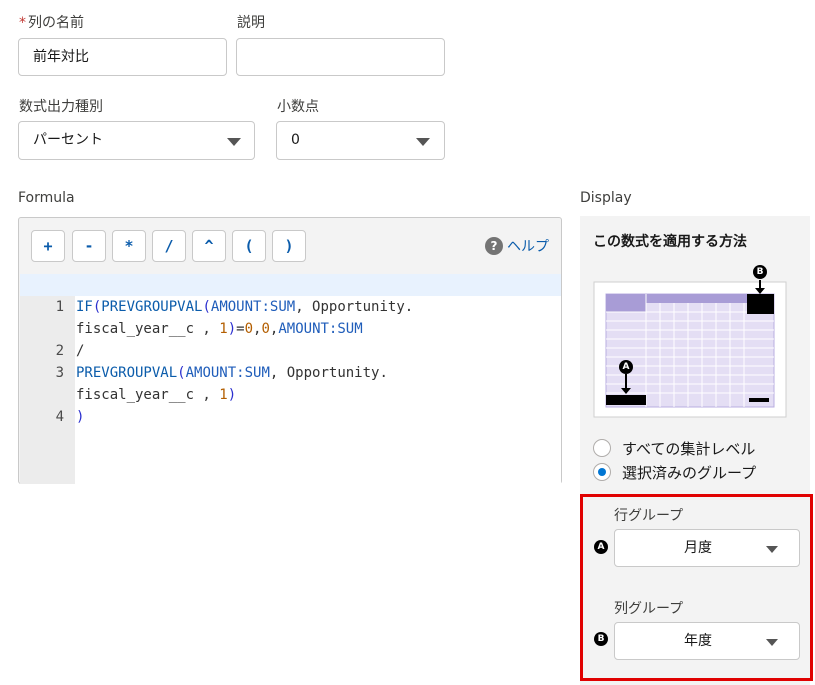  I want to click on code-line: 3 PREVGROUPVAL(AMOUNT:SUM, Opportunity., so click(221, 373).